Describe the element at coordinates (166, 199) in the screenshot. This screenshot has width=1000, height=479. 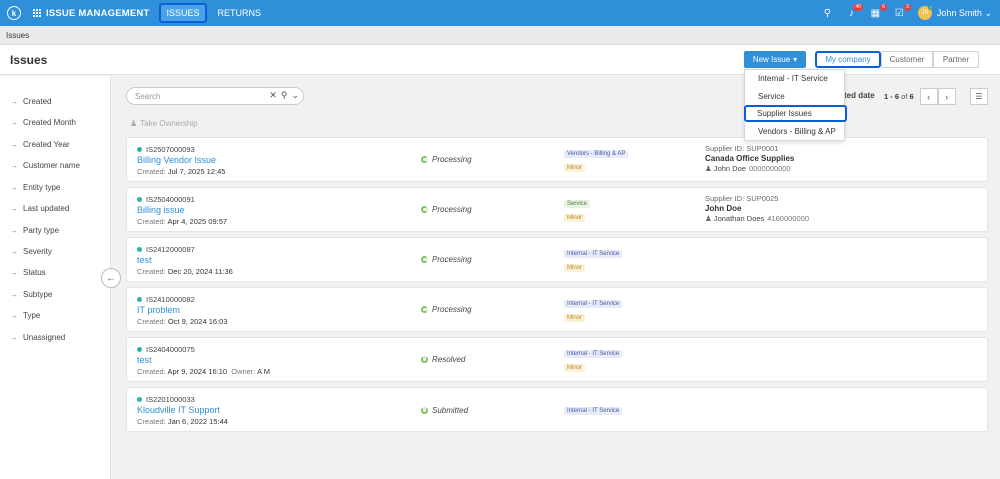
I see `issue-id-row: IS2504000091` at that location.